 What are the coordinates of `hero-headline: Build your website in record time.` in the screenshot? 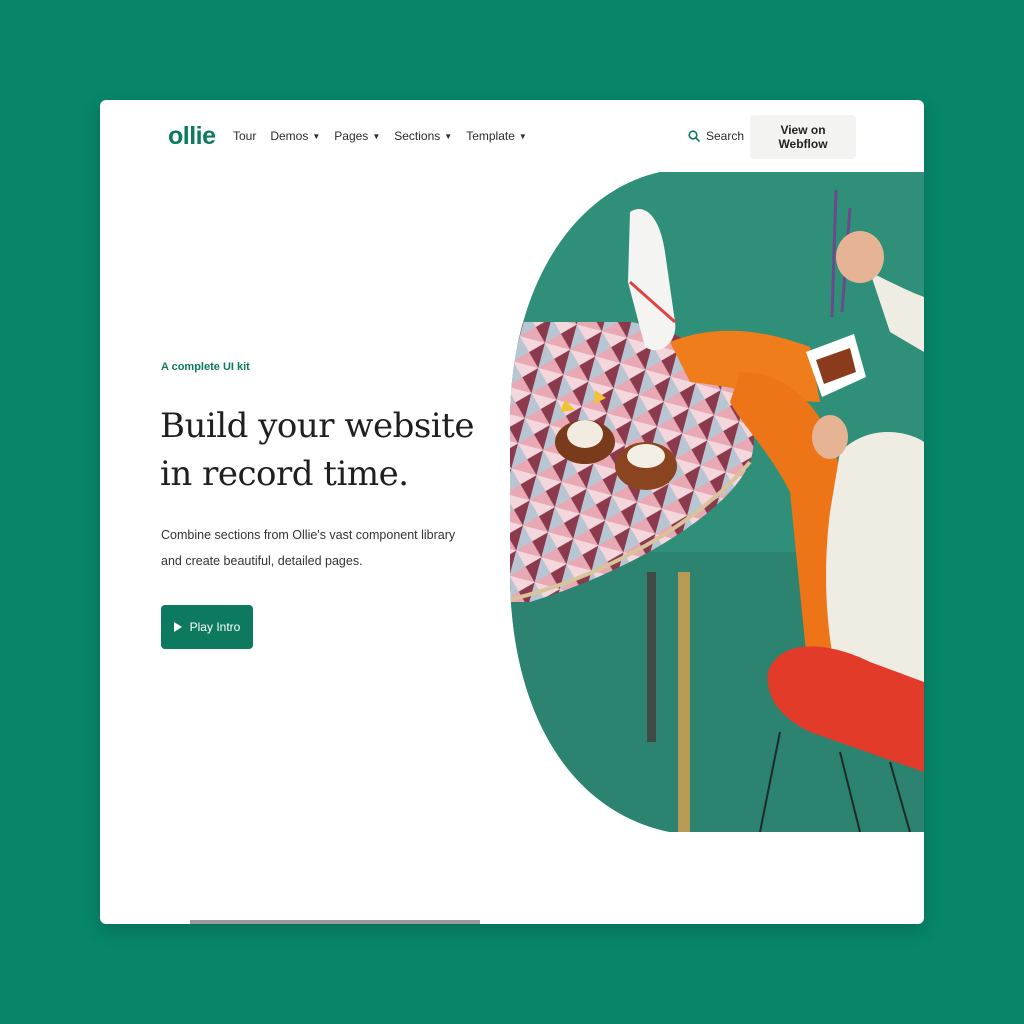 It's located at (317, 450).